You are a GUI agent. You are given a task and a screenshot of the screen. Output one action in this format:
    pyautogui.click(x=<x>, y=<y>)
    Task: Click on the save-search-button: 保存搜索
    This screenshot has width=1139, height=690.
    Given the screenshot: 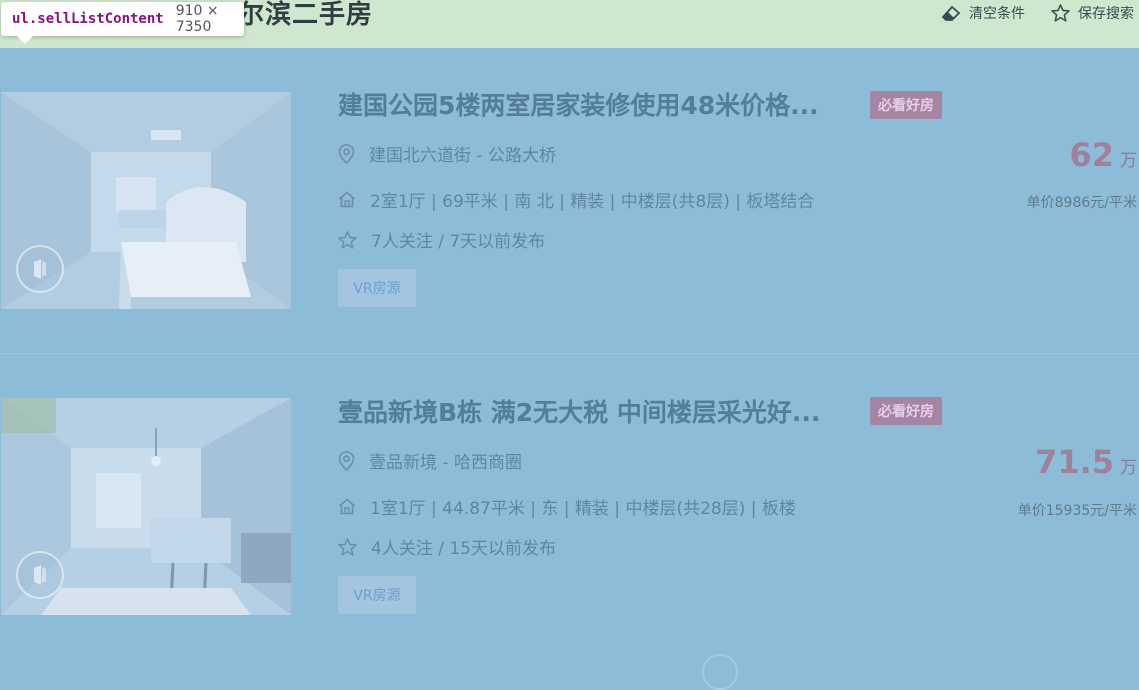 What is the action you would take?
    pyautogui.click(x=1092, y=13)
    